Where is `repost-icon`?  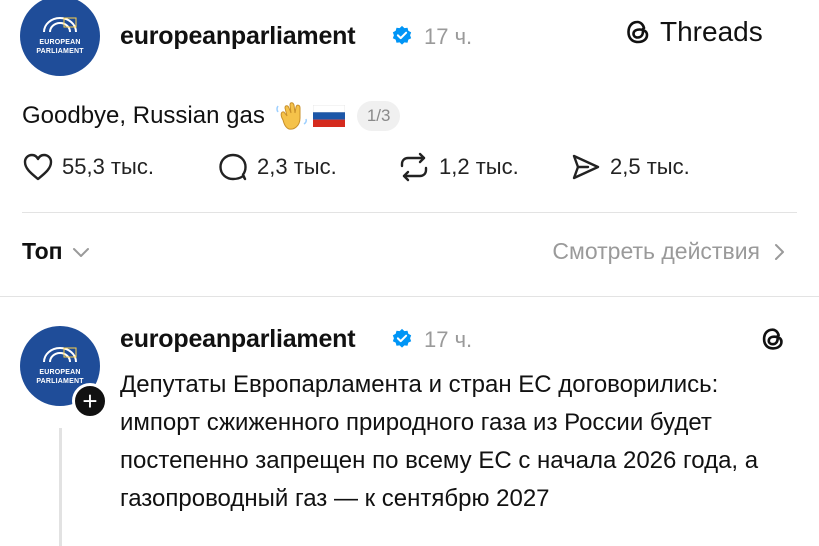
repost-icon is located at coordinates (414, 167).